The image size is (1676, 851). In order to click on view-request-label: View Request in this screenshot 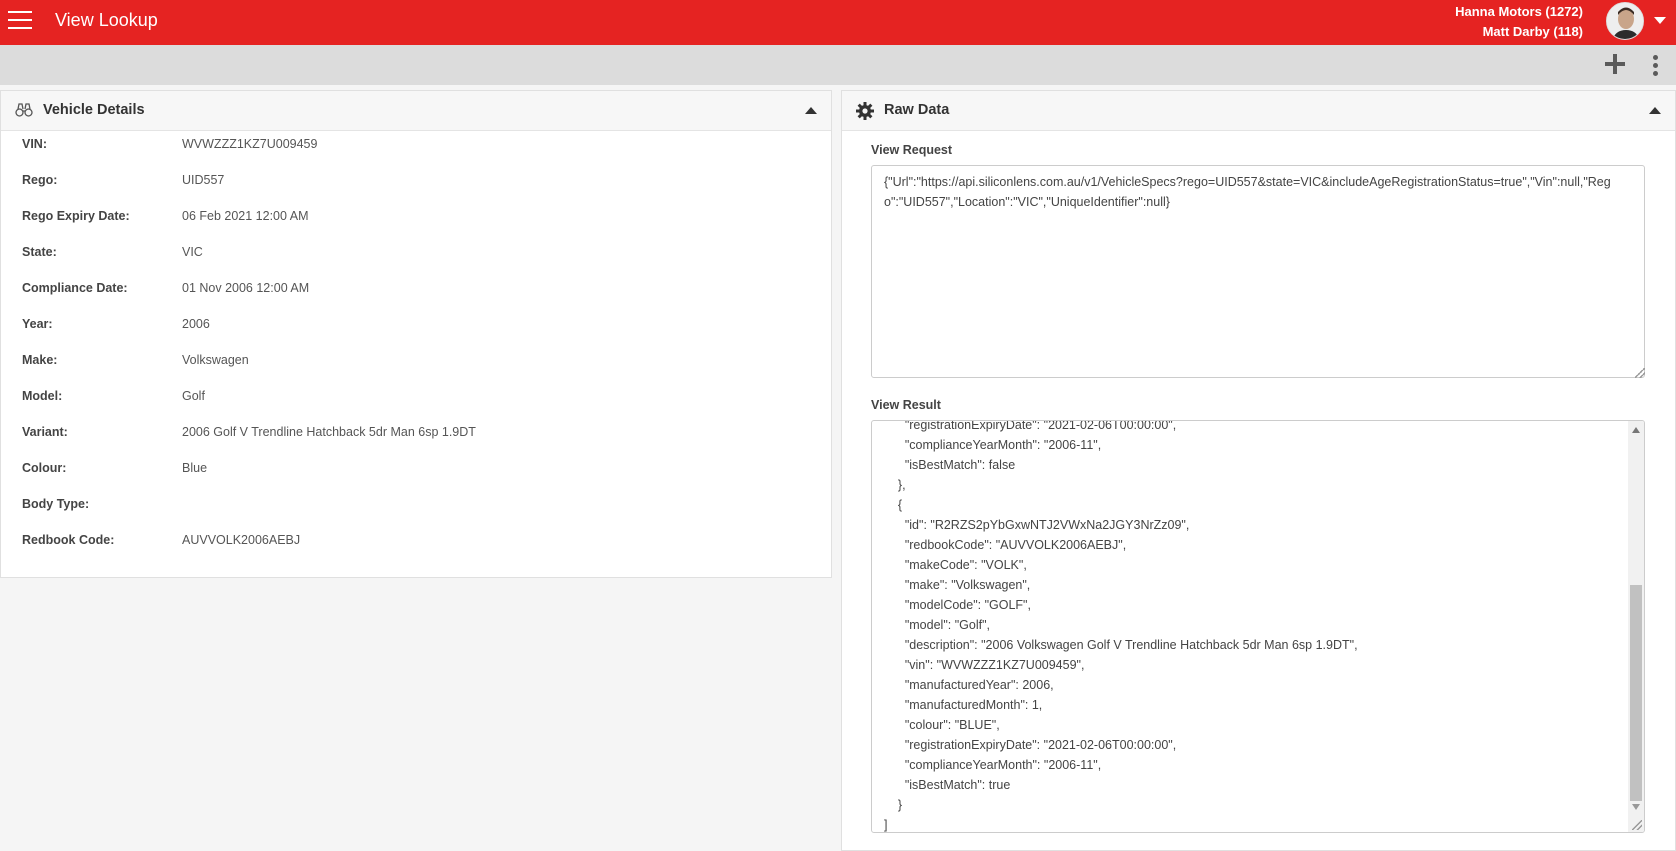, I will do `click(912, 150)`.